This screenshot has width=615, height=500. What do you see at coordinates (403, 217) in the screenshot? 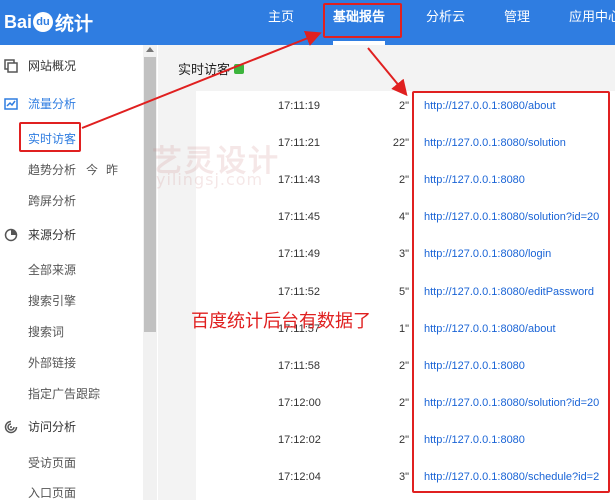
I see `row-duration: 4"` at bounding box center [403, 217].